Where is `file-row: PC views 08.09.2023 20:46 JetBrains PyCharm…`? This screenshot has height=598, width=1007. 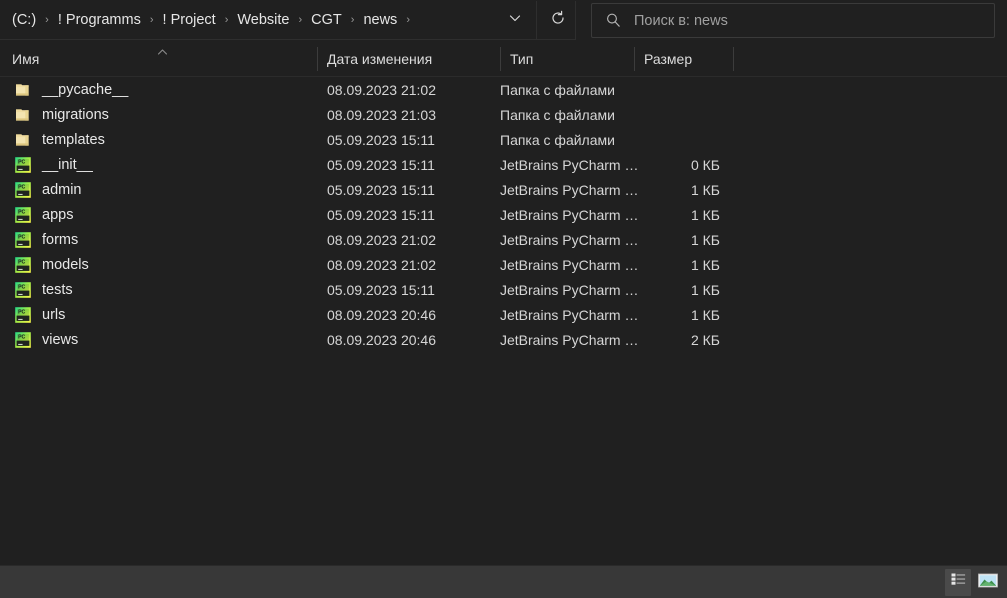
file-row: PC views 08.09.2023 20:46 JetBrains PyCharm… is located at coordinates (503, 339).